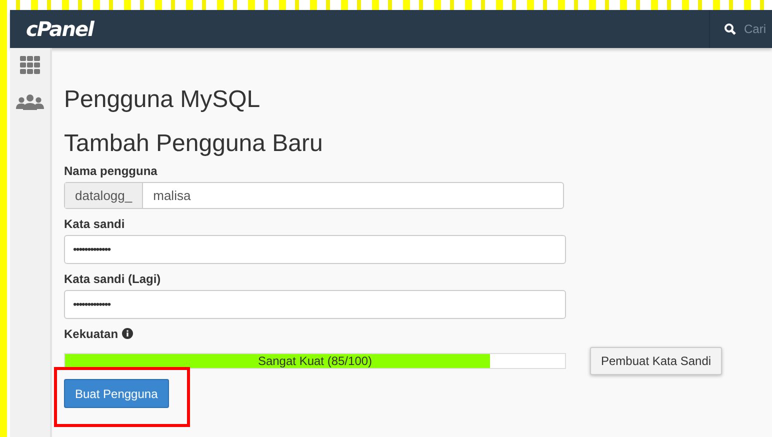 This screenshot has height=437, width=772. Describe the element at coordinates (30, 102) in the screenshot. I see `users-icon` at that location.